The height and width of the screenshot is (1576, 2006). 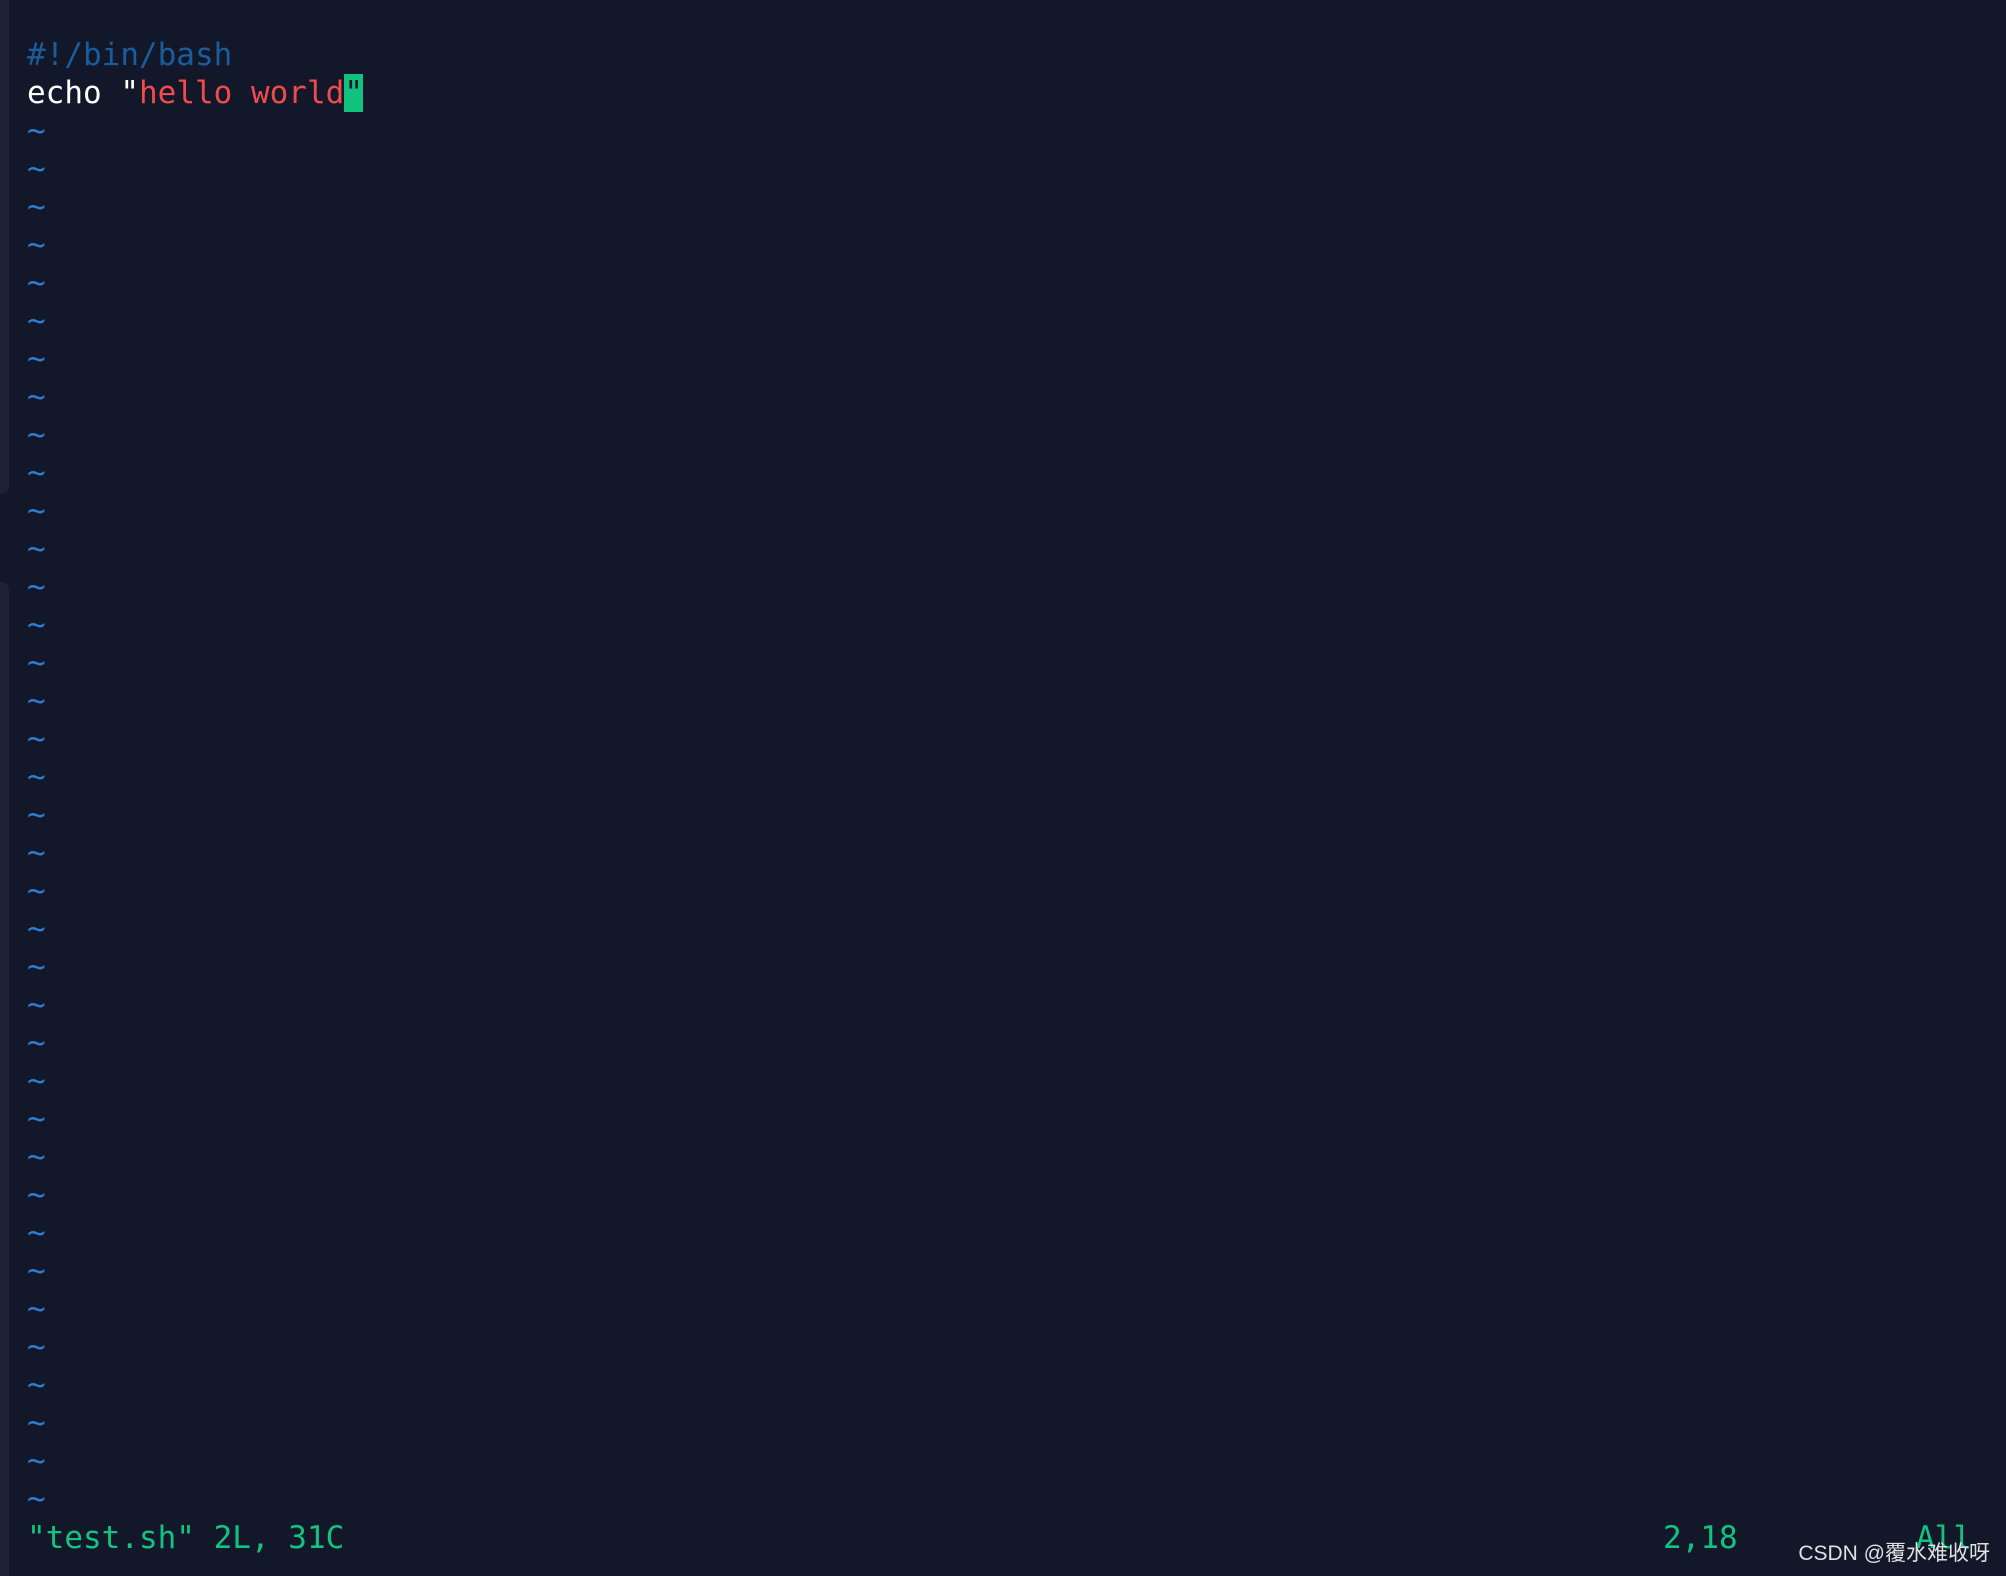 I want to click on vim-statusline: "test.sh" 2L, 31C 2,18 All, so click(x=1006, y=1538).